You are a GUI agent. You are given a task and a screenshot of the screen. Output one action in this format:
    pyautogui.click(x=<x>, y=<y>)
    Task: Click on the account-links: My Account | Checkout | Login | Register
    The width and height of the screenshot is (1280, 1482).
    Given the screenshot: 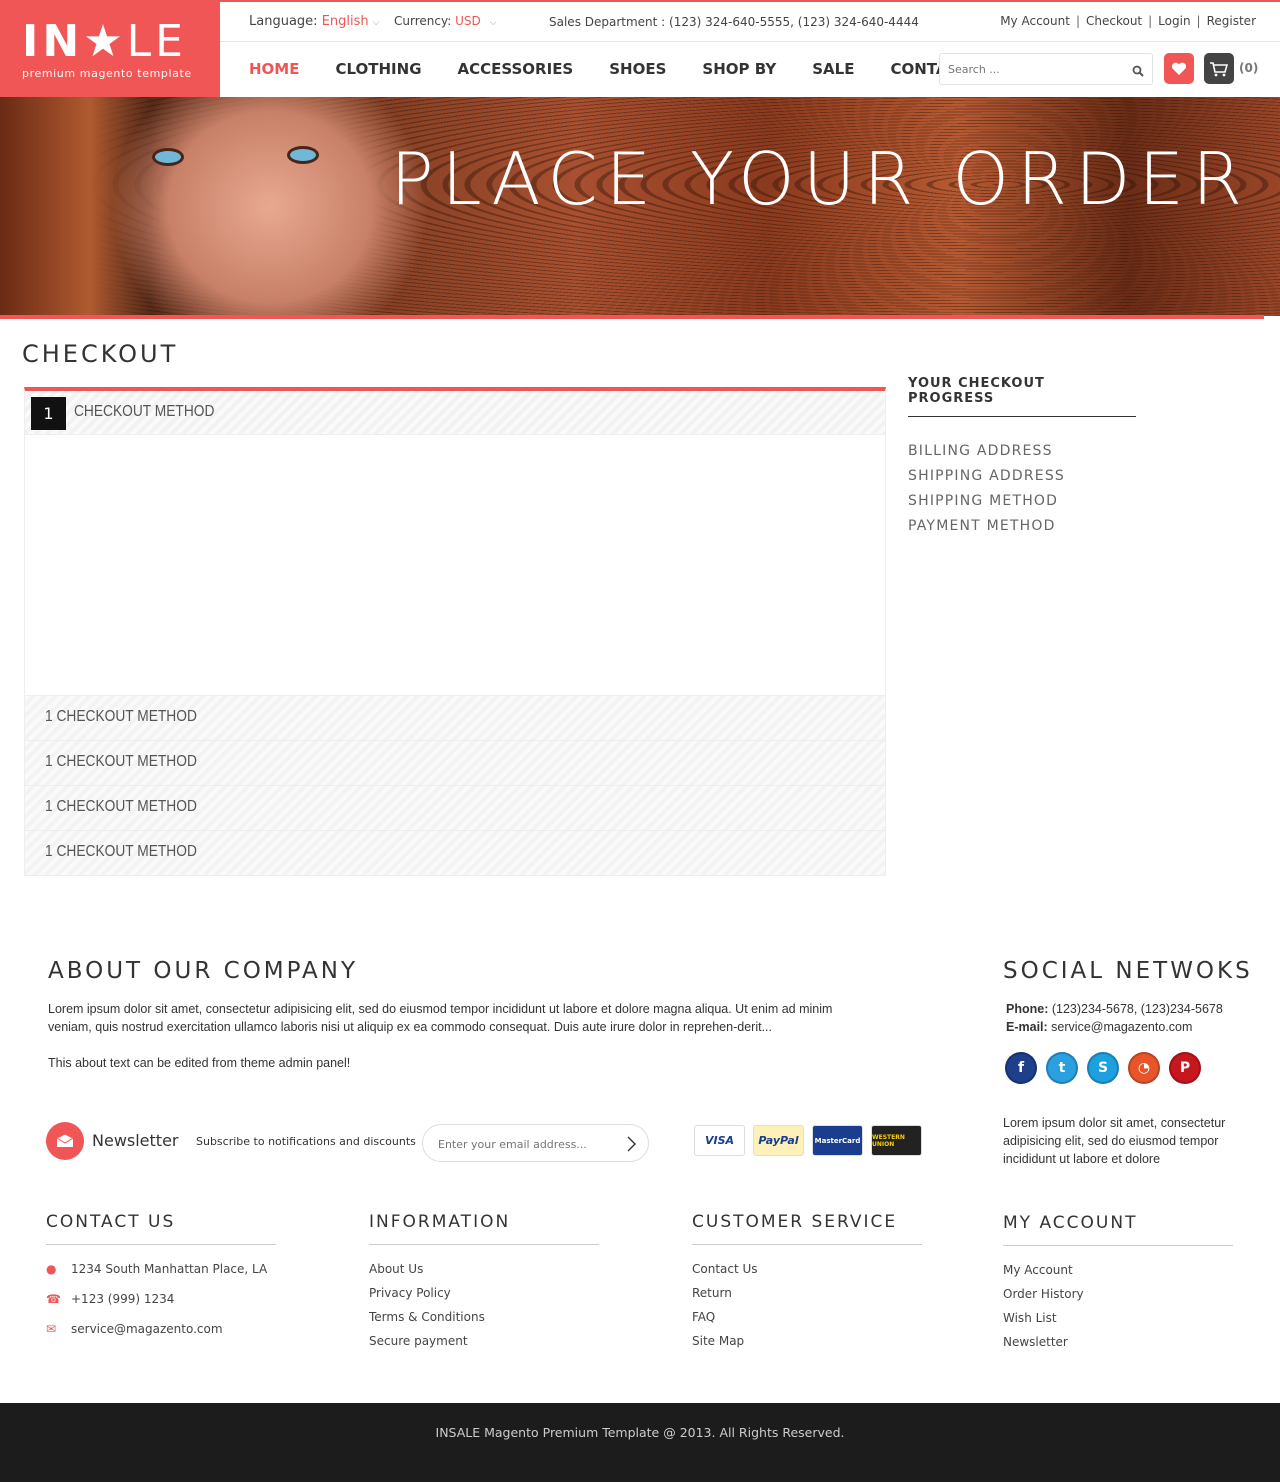 What is the action you would take?
    pyautogui.click(x=1128, y=21)
    